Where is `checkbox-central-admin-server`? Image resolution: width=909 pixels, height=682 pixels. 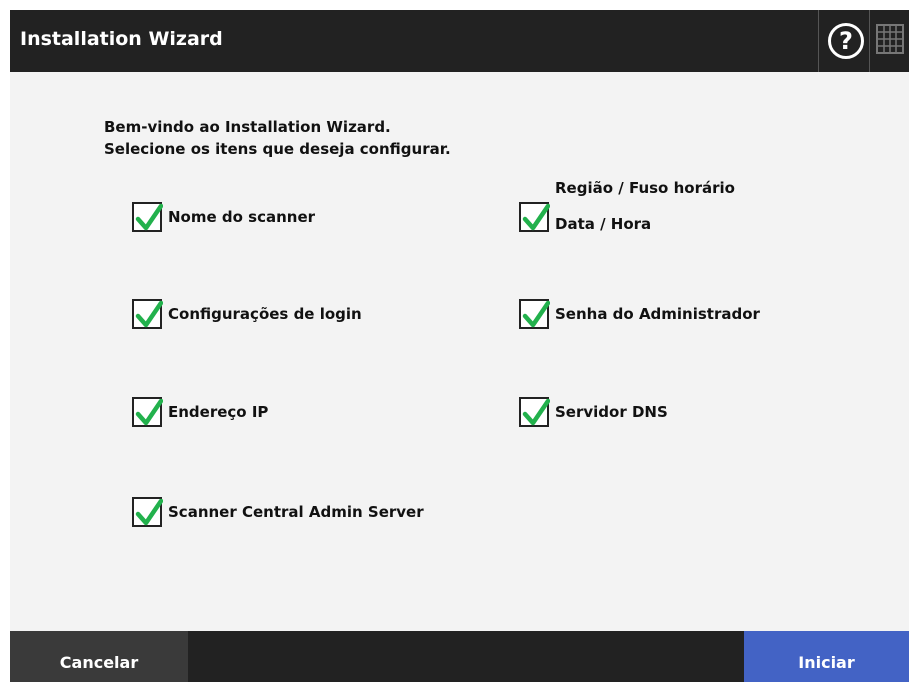
checkbox-central-admin-server is located at coordinates (147, 512).